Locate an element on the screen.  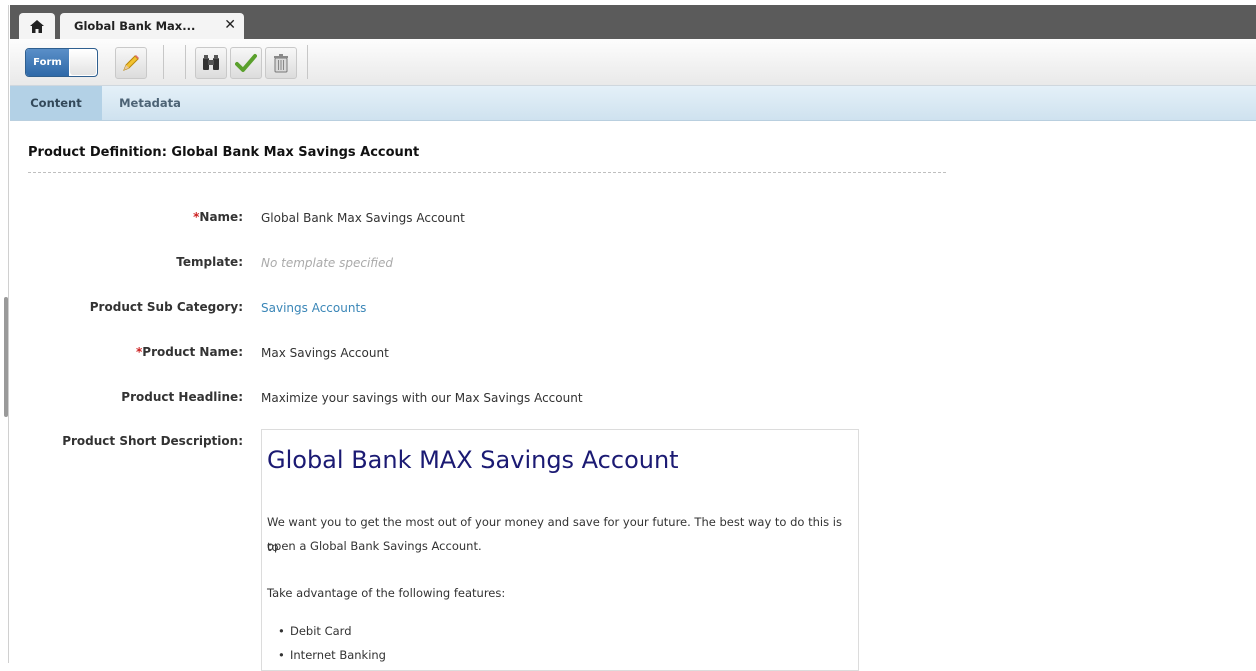
document-tab-bar: Global Bank Max... ✕ is located at coordinates (633, 22).